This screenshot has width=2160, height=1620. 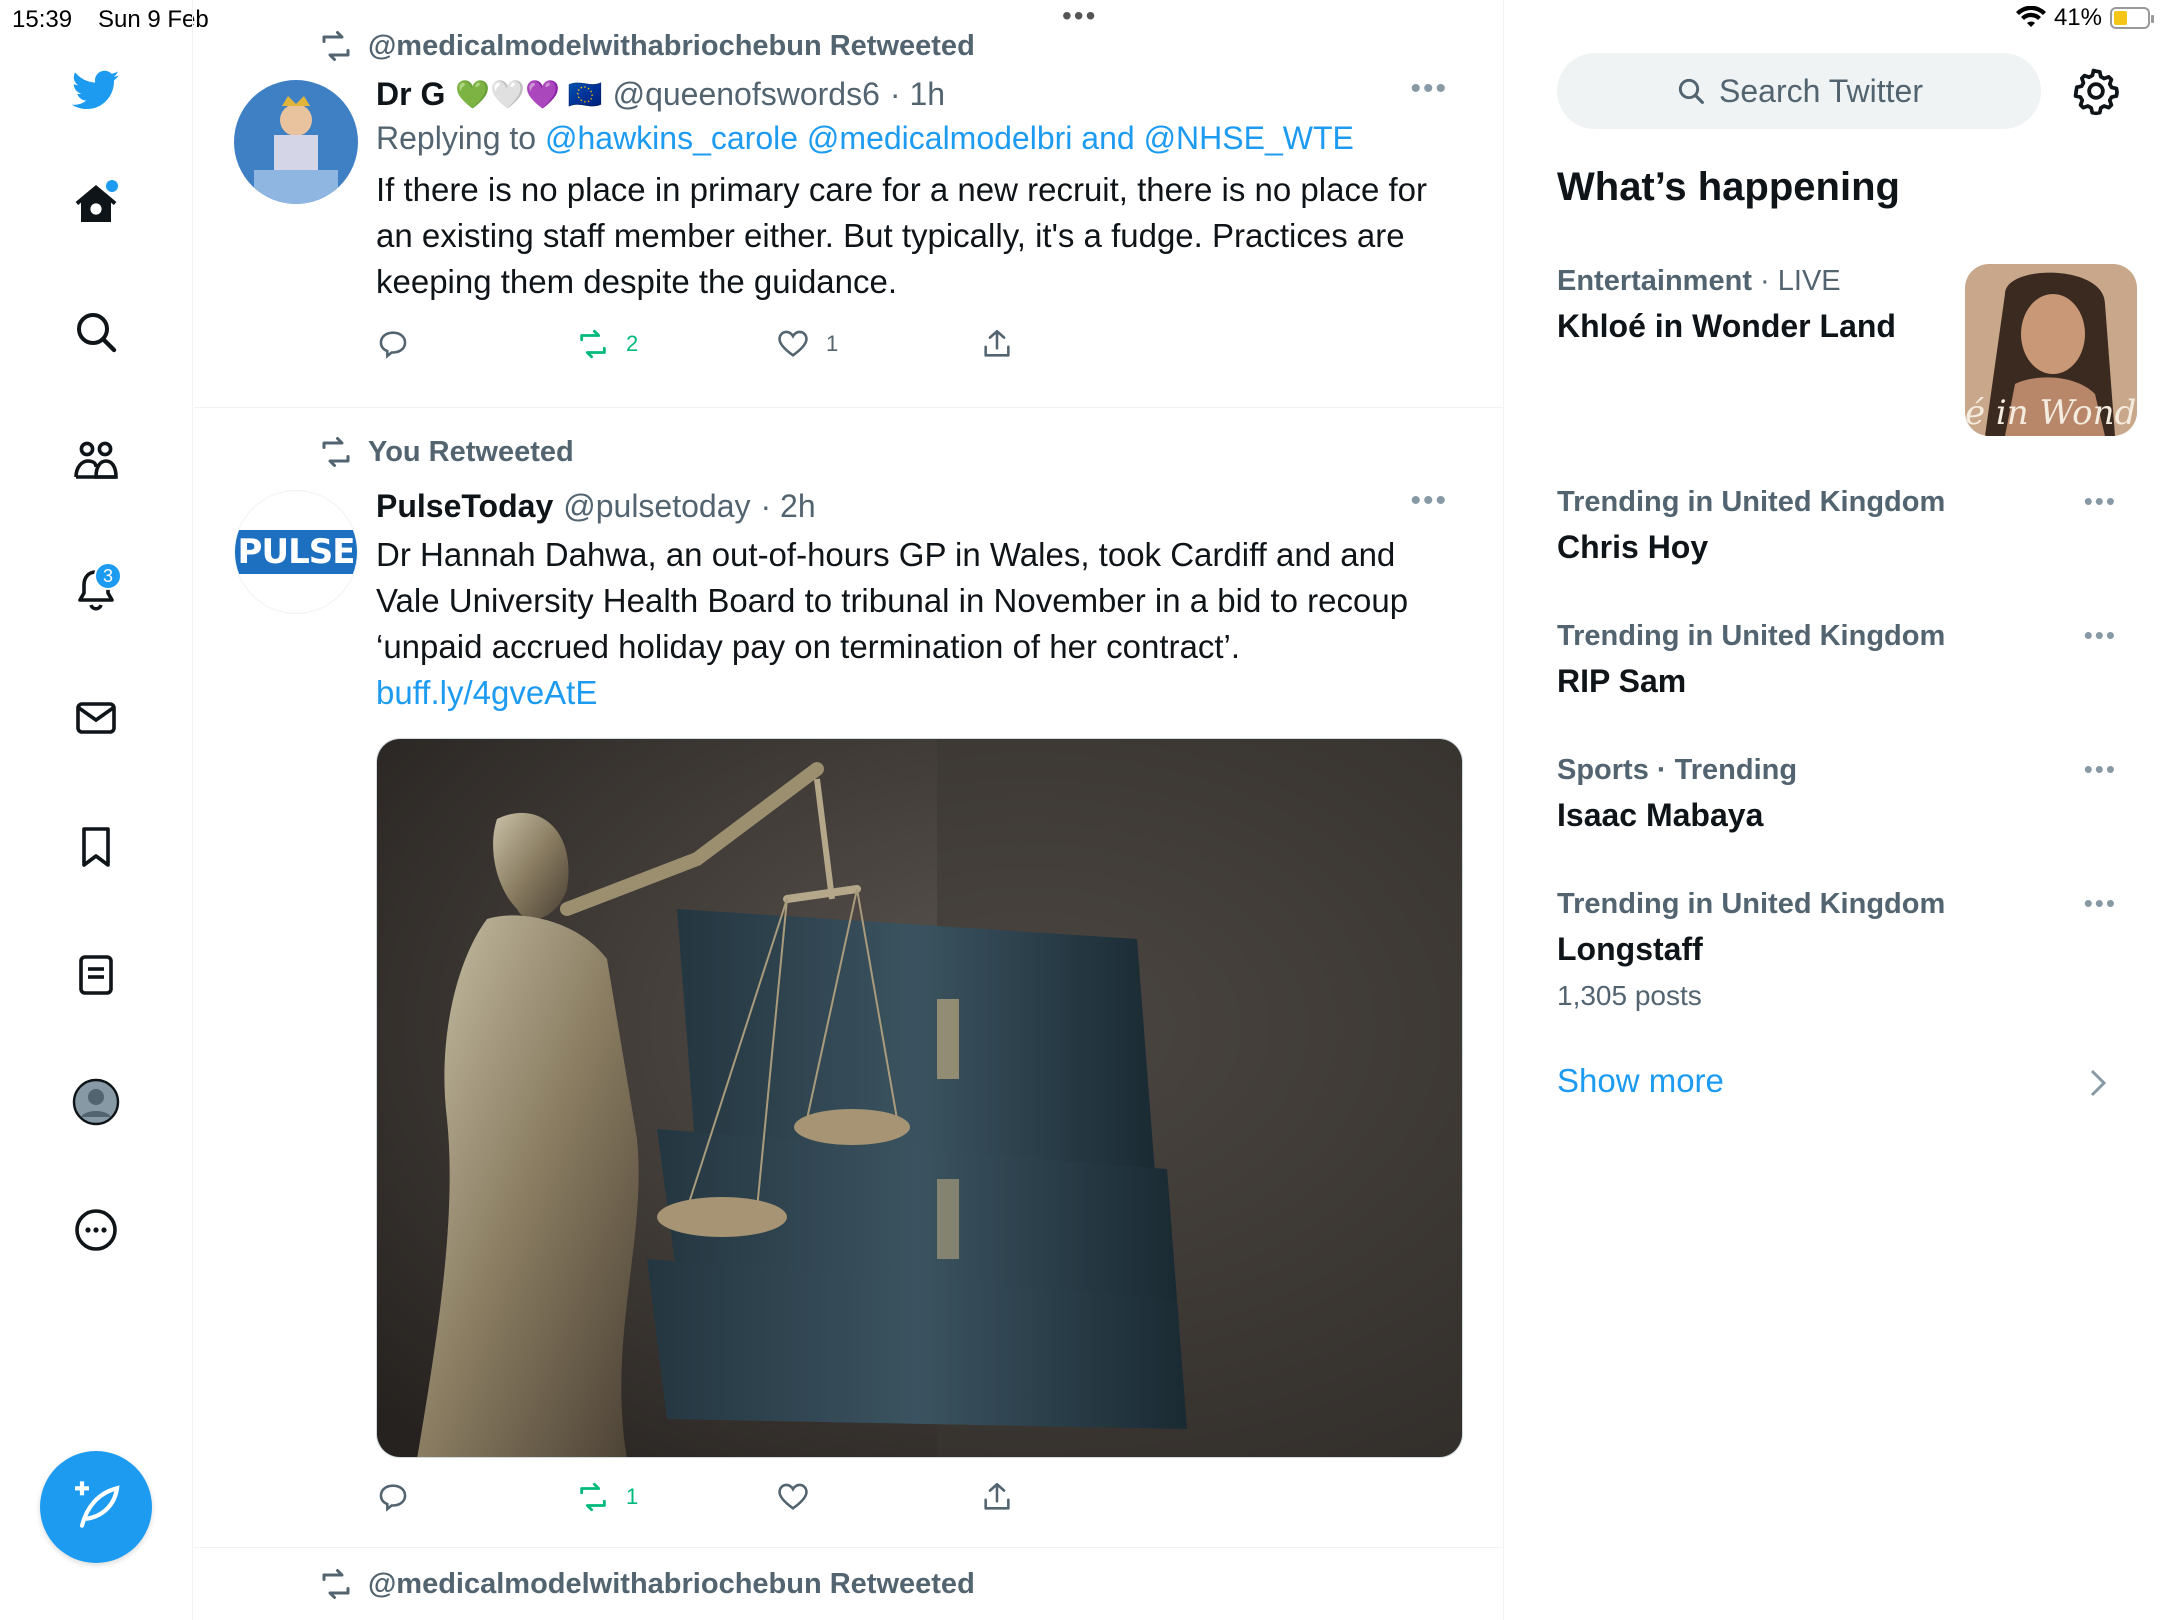 I want to click on notifications-nav: 3, so click(x=96, y=590).